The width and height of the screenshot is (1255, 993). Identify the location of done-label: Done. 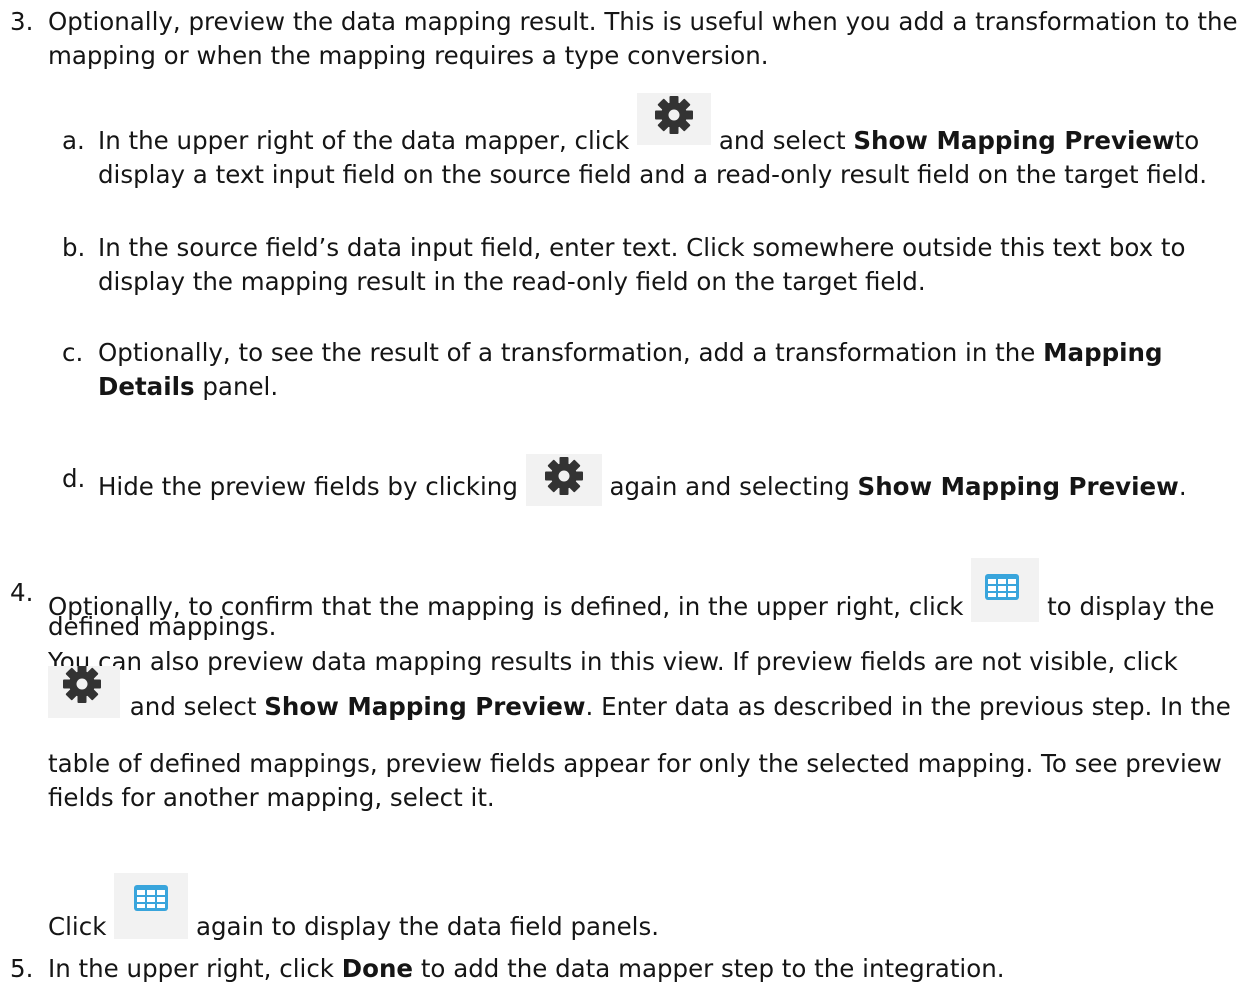
(377, 968).